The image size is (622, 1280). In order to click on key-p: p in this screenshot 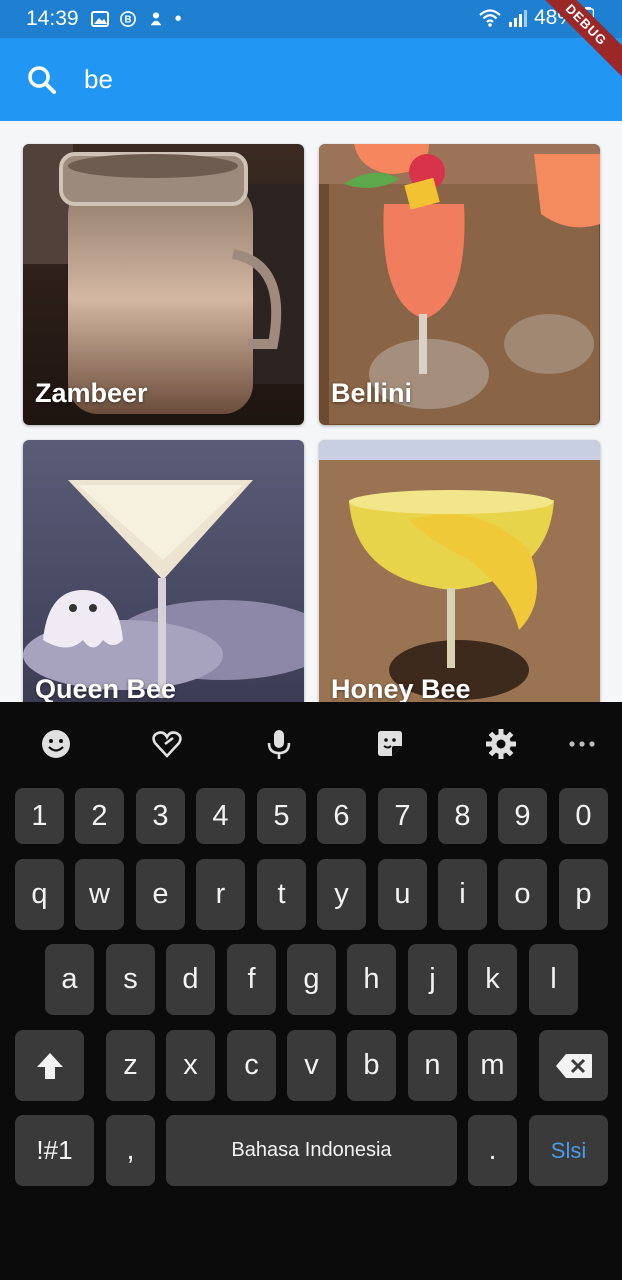, I will do `click(583, 894)`.